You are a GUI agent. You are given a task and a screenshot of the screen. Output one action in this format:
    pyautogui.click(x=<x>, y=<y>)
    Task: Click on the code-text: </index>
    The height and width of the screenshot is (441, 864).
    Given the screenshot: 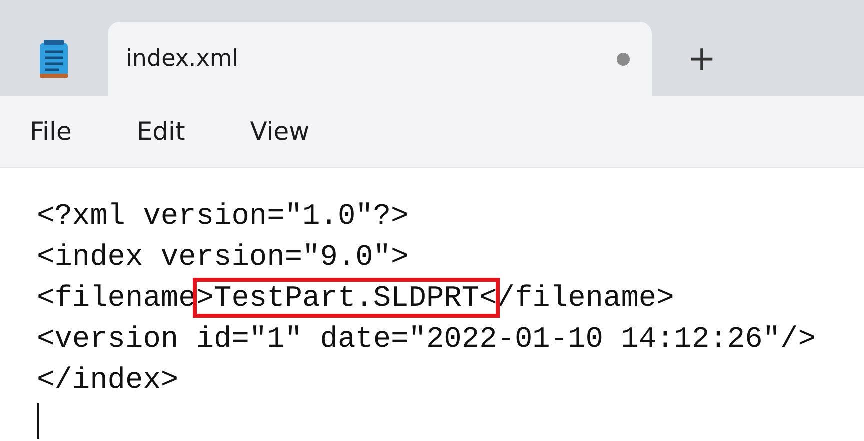 What is the action you would take?
    pyautogui.click(x=108, y=380)
    